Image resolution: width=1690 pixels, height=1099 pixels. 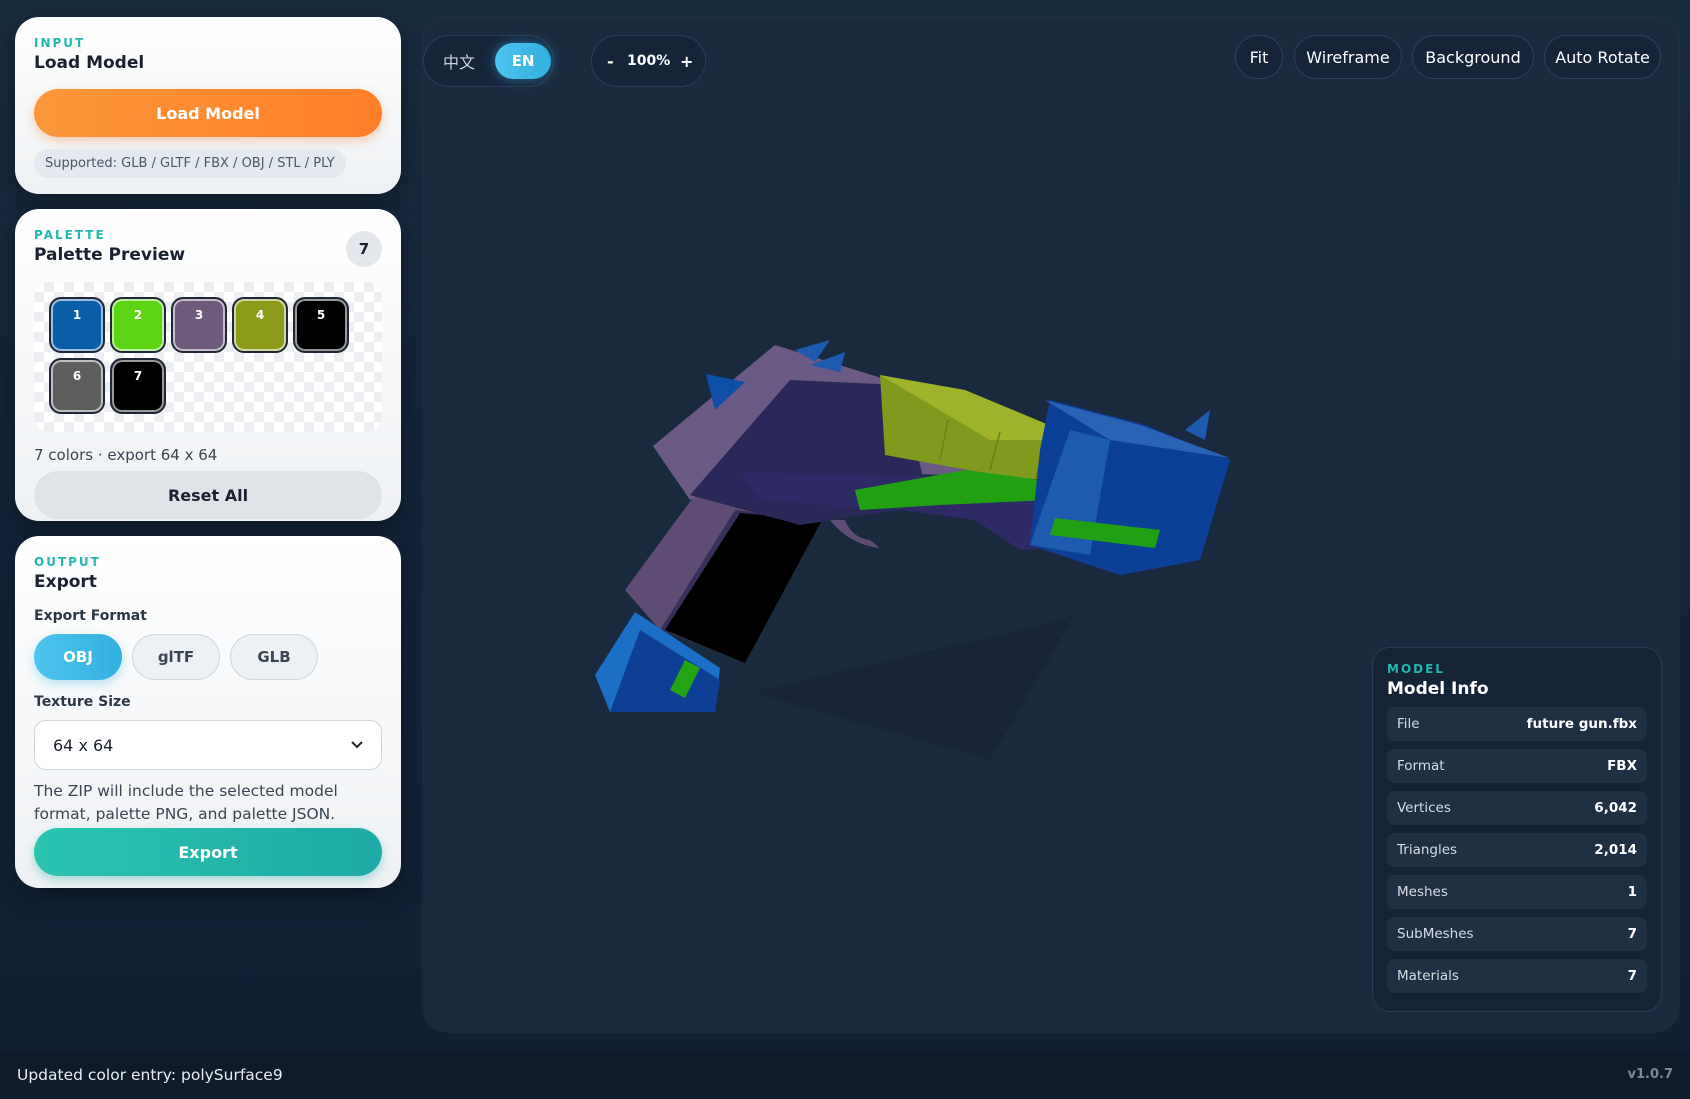 What do you see at coordinates (1517, 976) in the screenshot?
I see `info-row: Materials 7` at bounding box center [1517, 976].